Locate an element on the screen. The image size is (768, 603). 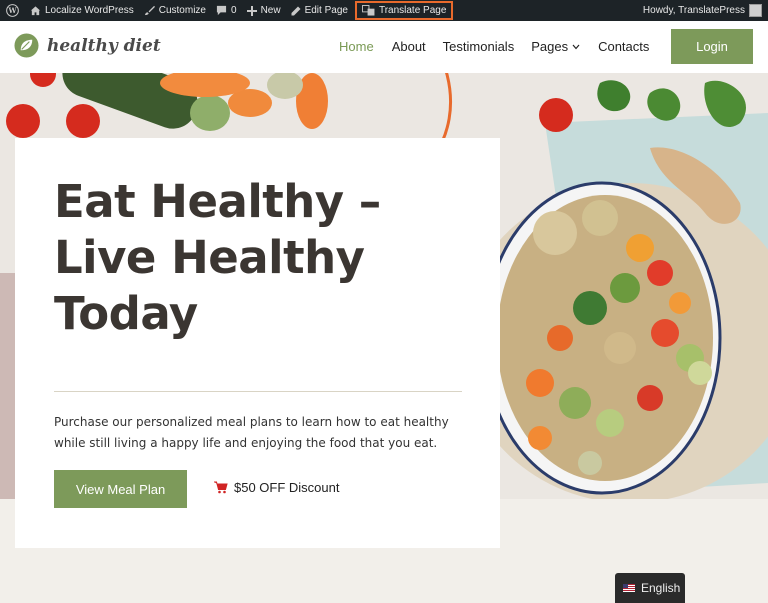
discount-label: $50 OFF Discount is located at coordinates (287, 487).